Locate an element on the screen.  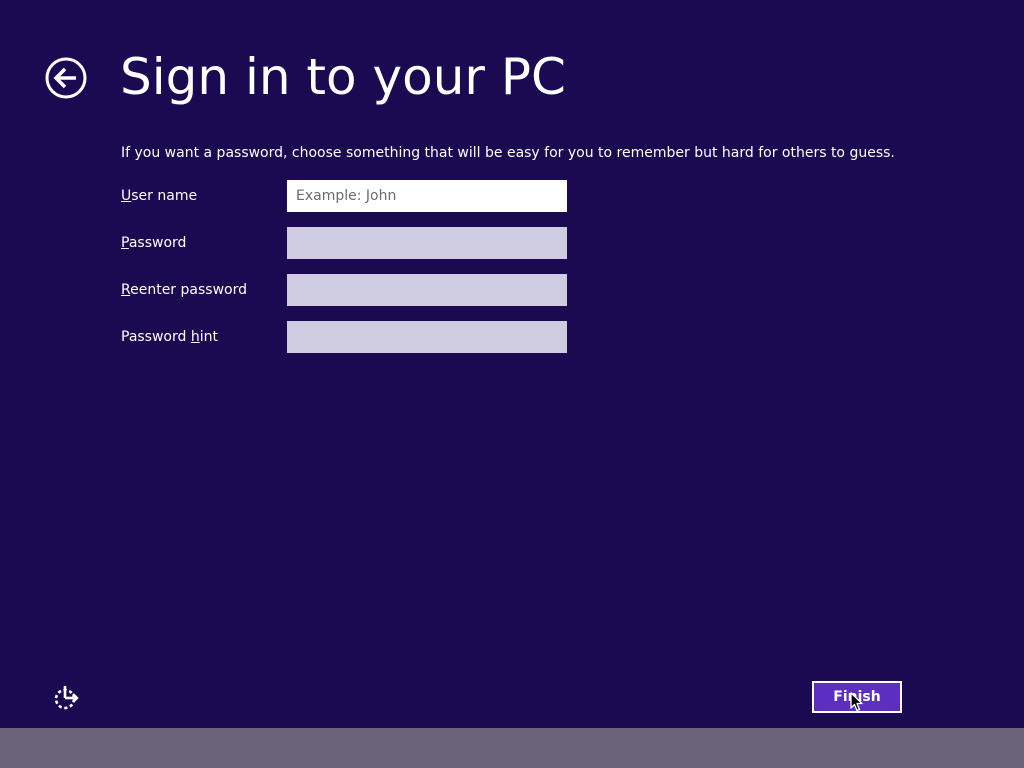
password-hint-label: Password hint is located at coordinates (169, 337).